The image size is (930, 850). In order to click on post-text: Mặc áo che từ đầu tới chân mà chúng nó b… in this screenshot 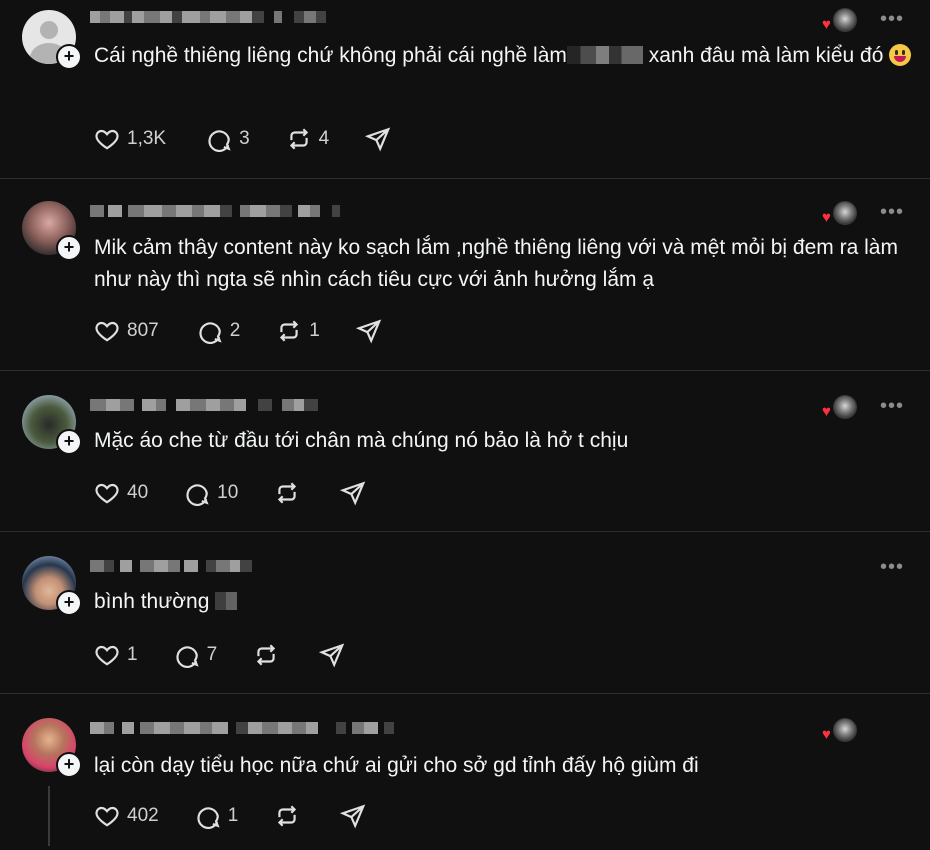, I will do `click(361, 440)`.